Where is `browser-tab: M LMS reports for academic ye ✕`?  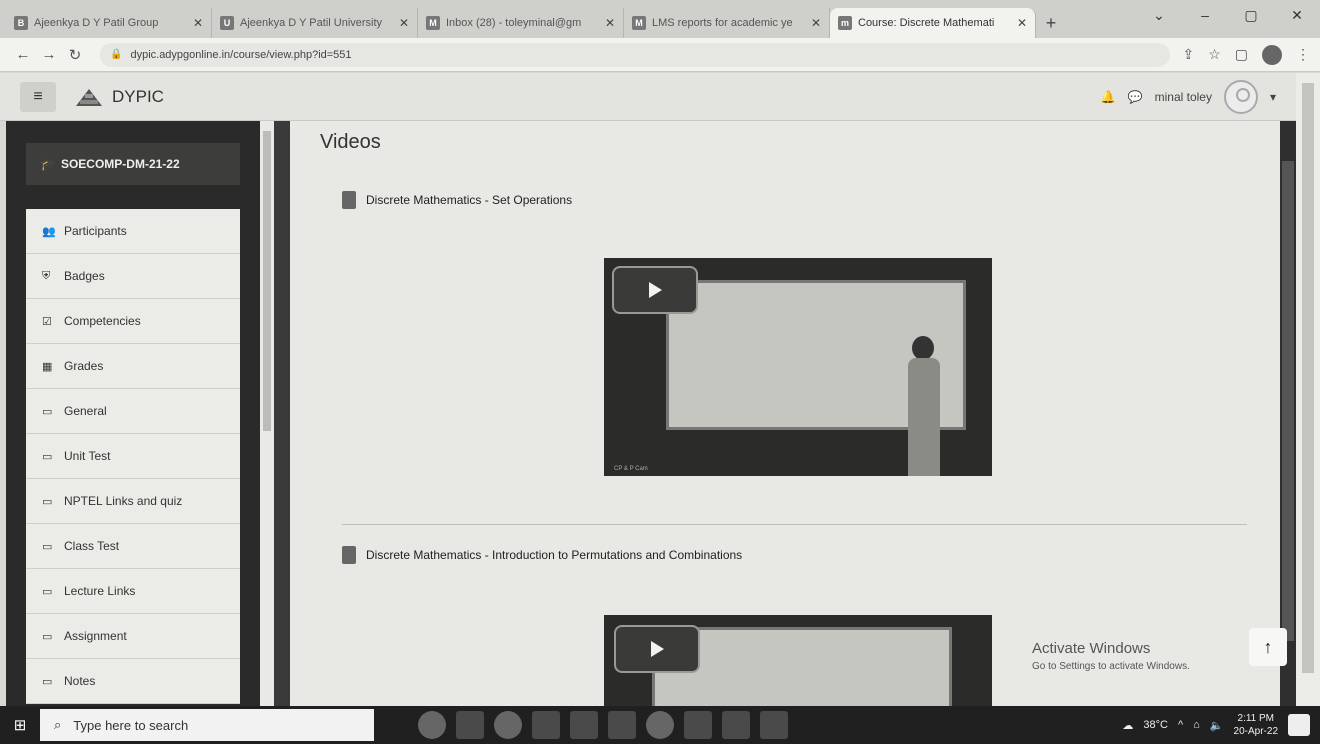
browser-tab: M LMS reports for academic ye ✕ is located at coordinates (727, 23).